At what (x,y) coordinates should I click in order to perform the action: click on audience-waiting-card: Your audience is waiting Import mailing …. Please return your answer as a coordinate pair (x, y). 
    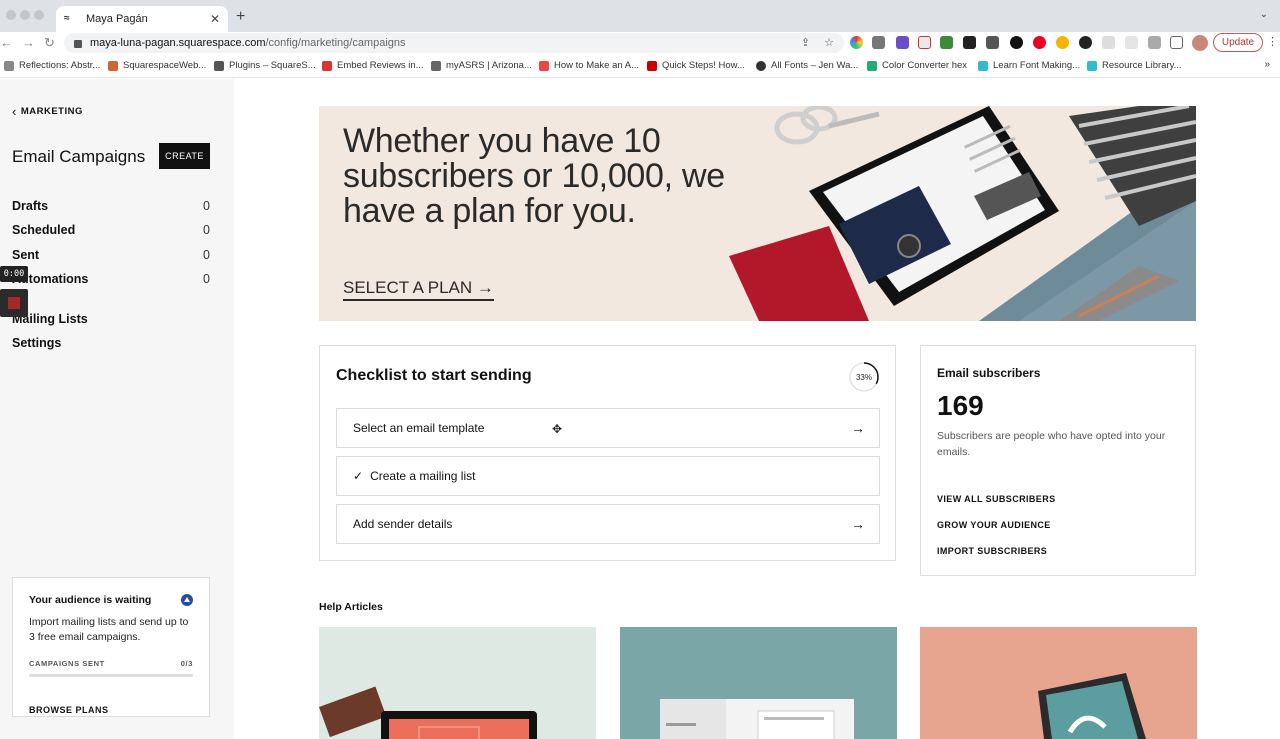
    Looking at the image, I should click on (111, 647).